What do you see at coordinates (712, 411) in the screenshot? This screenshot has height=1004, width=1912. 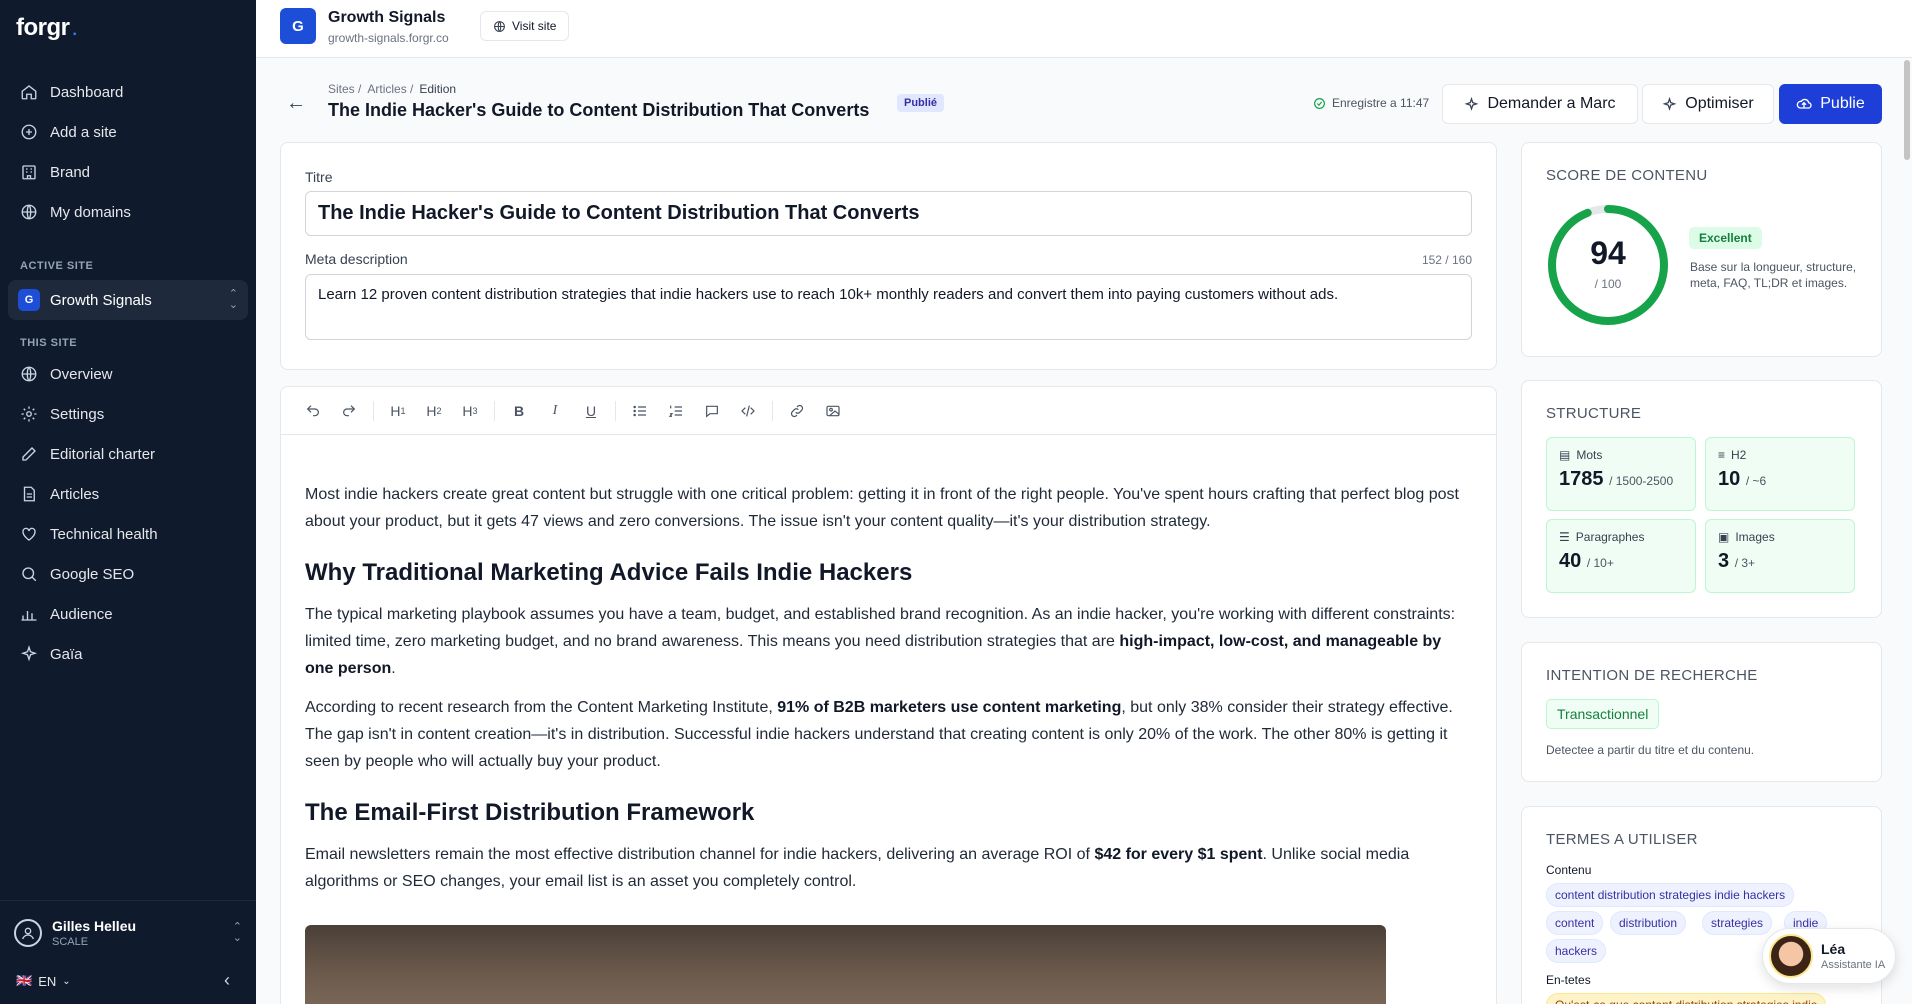 I see `quote-icon` at bounding box center [712, 411].